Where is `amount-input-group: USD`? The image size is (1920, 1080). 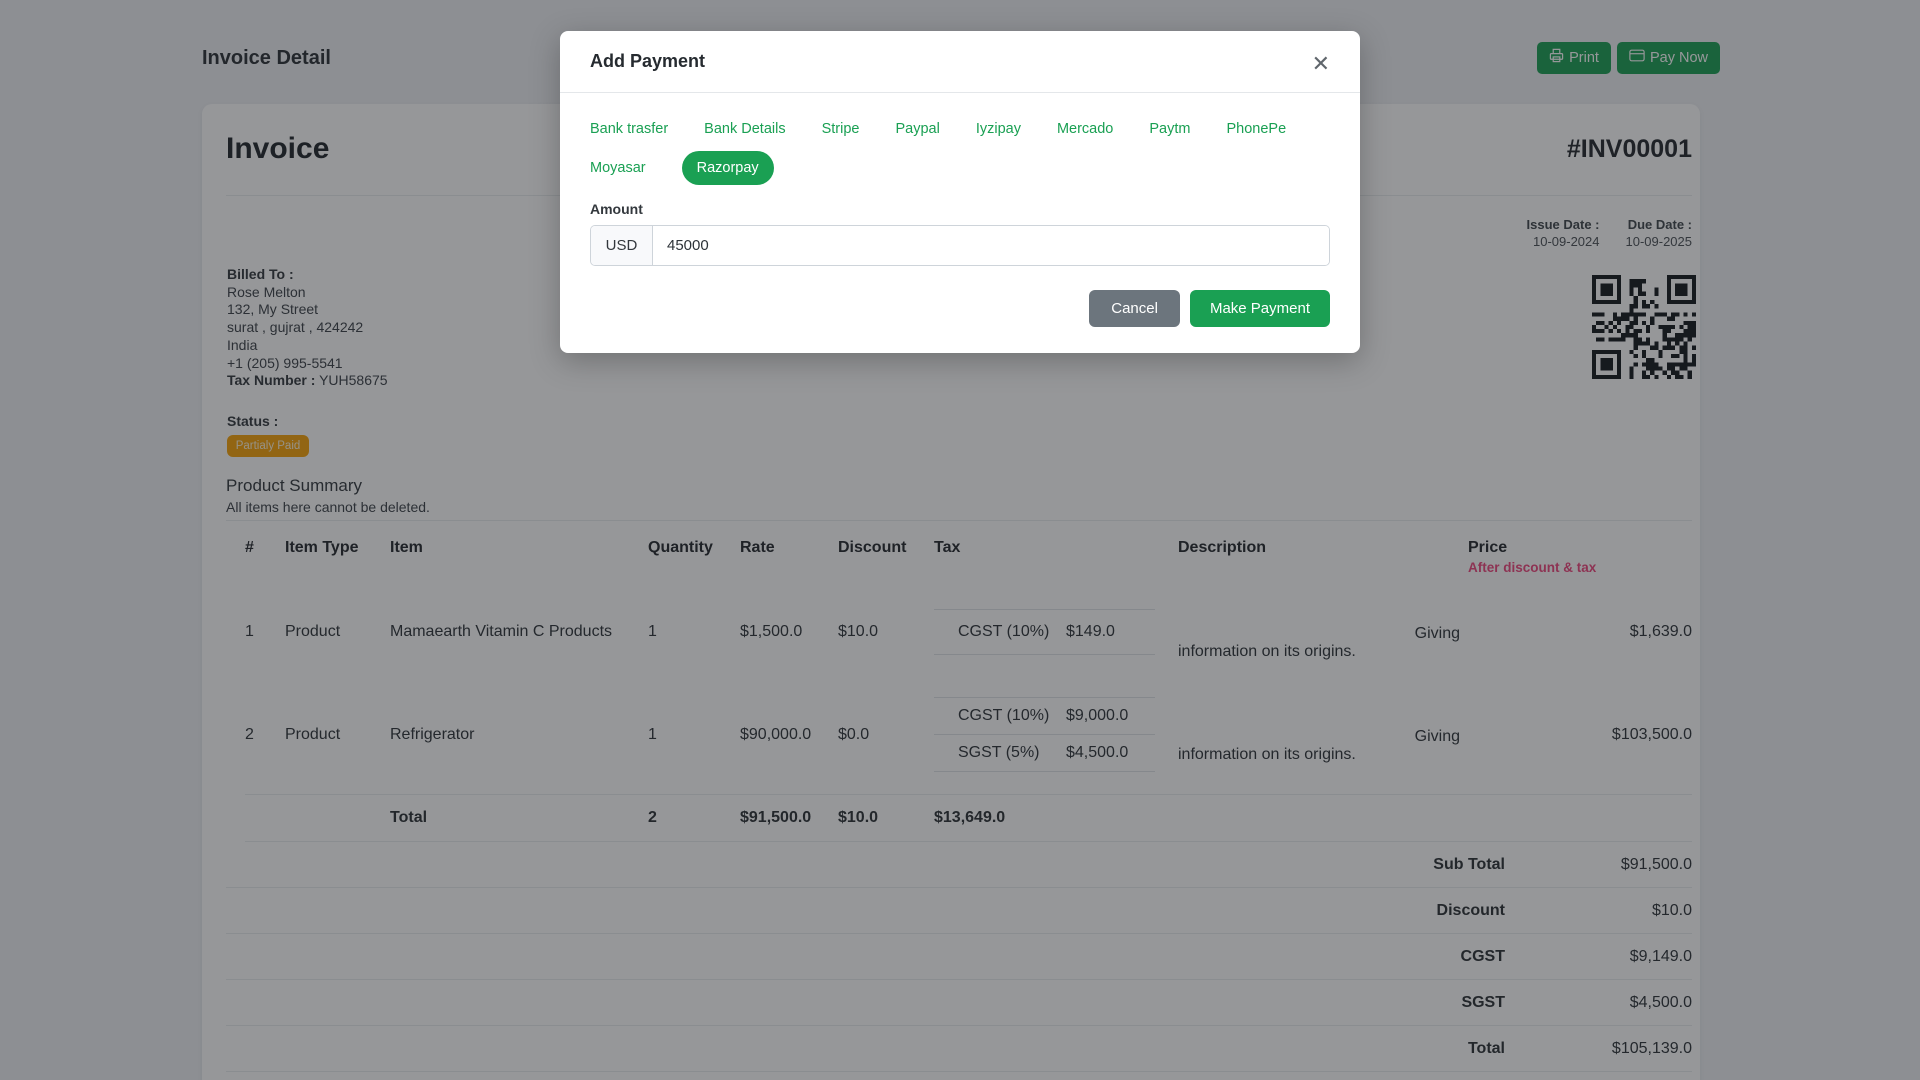
amount-input-group: USD is located at coordinates (960, 245).